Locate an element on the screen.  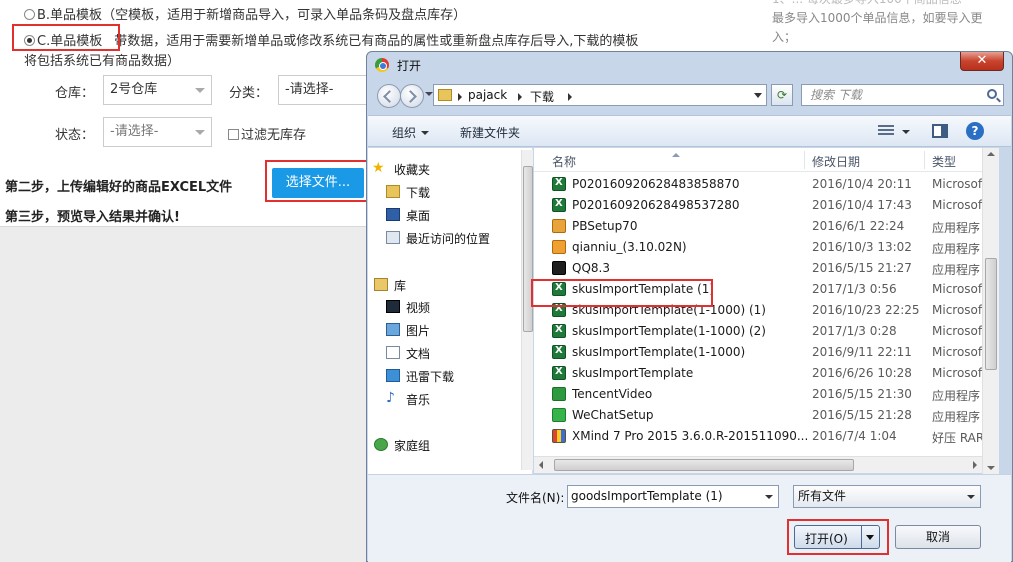
file-list-vscrollbar is located at coordinates (990, 311).